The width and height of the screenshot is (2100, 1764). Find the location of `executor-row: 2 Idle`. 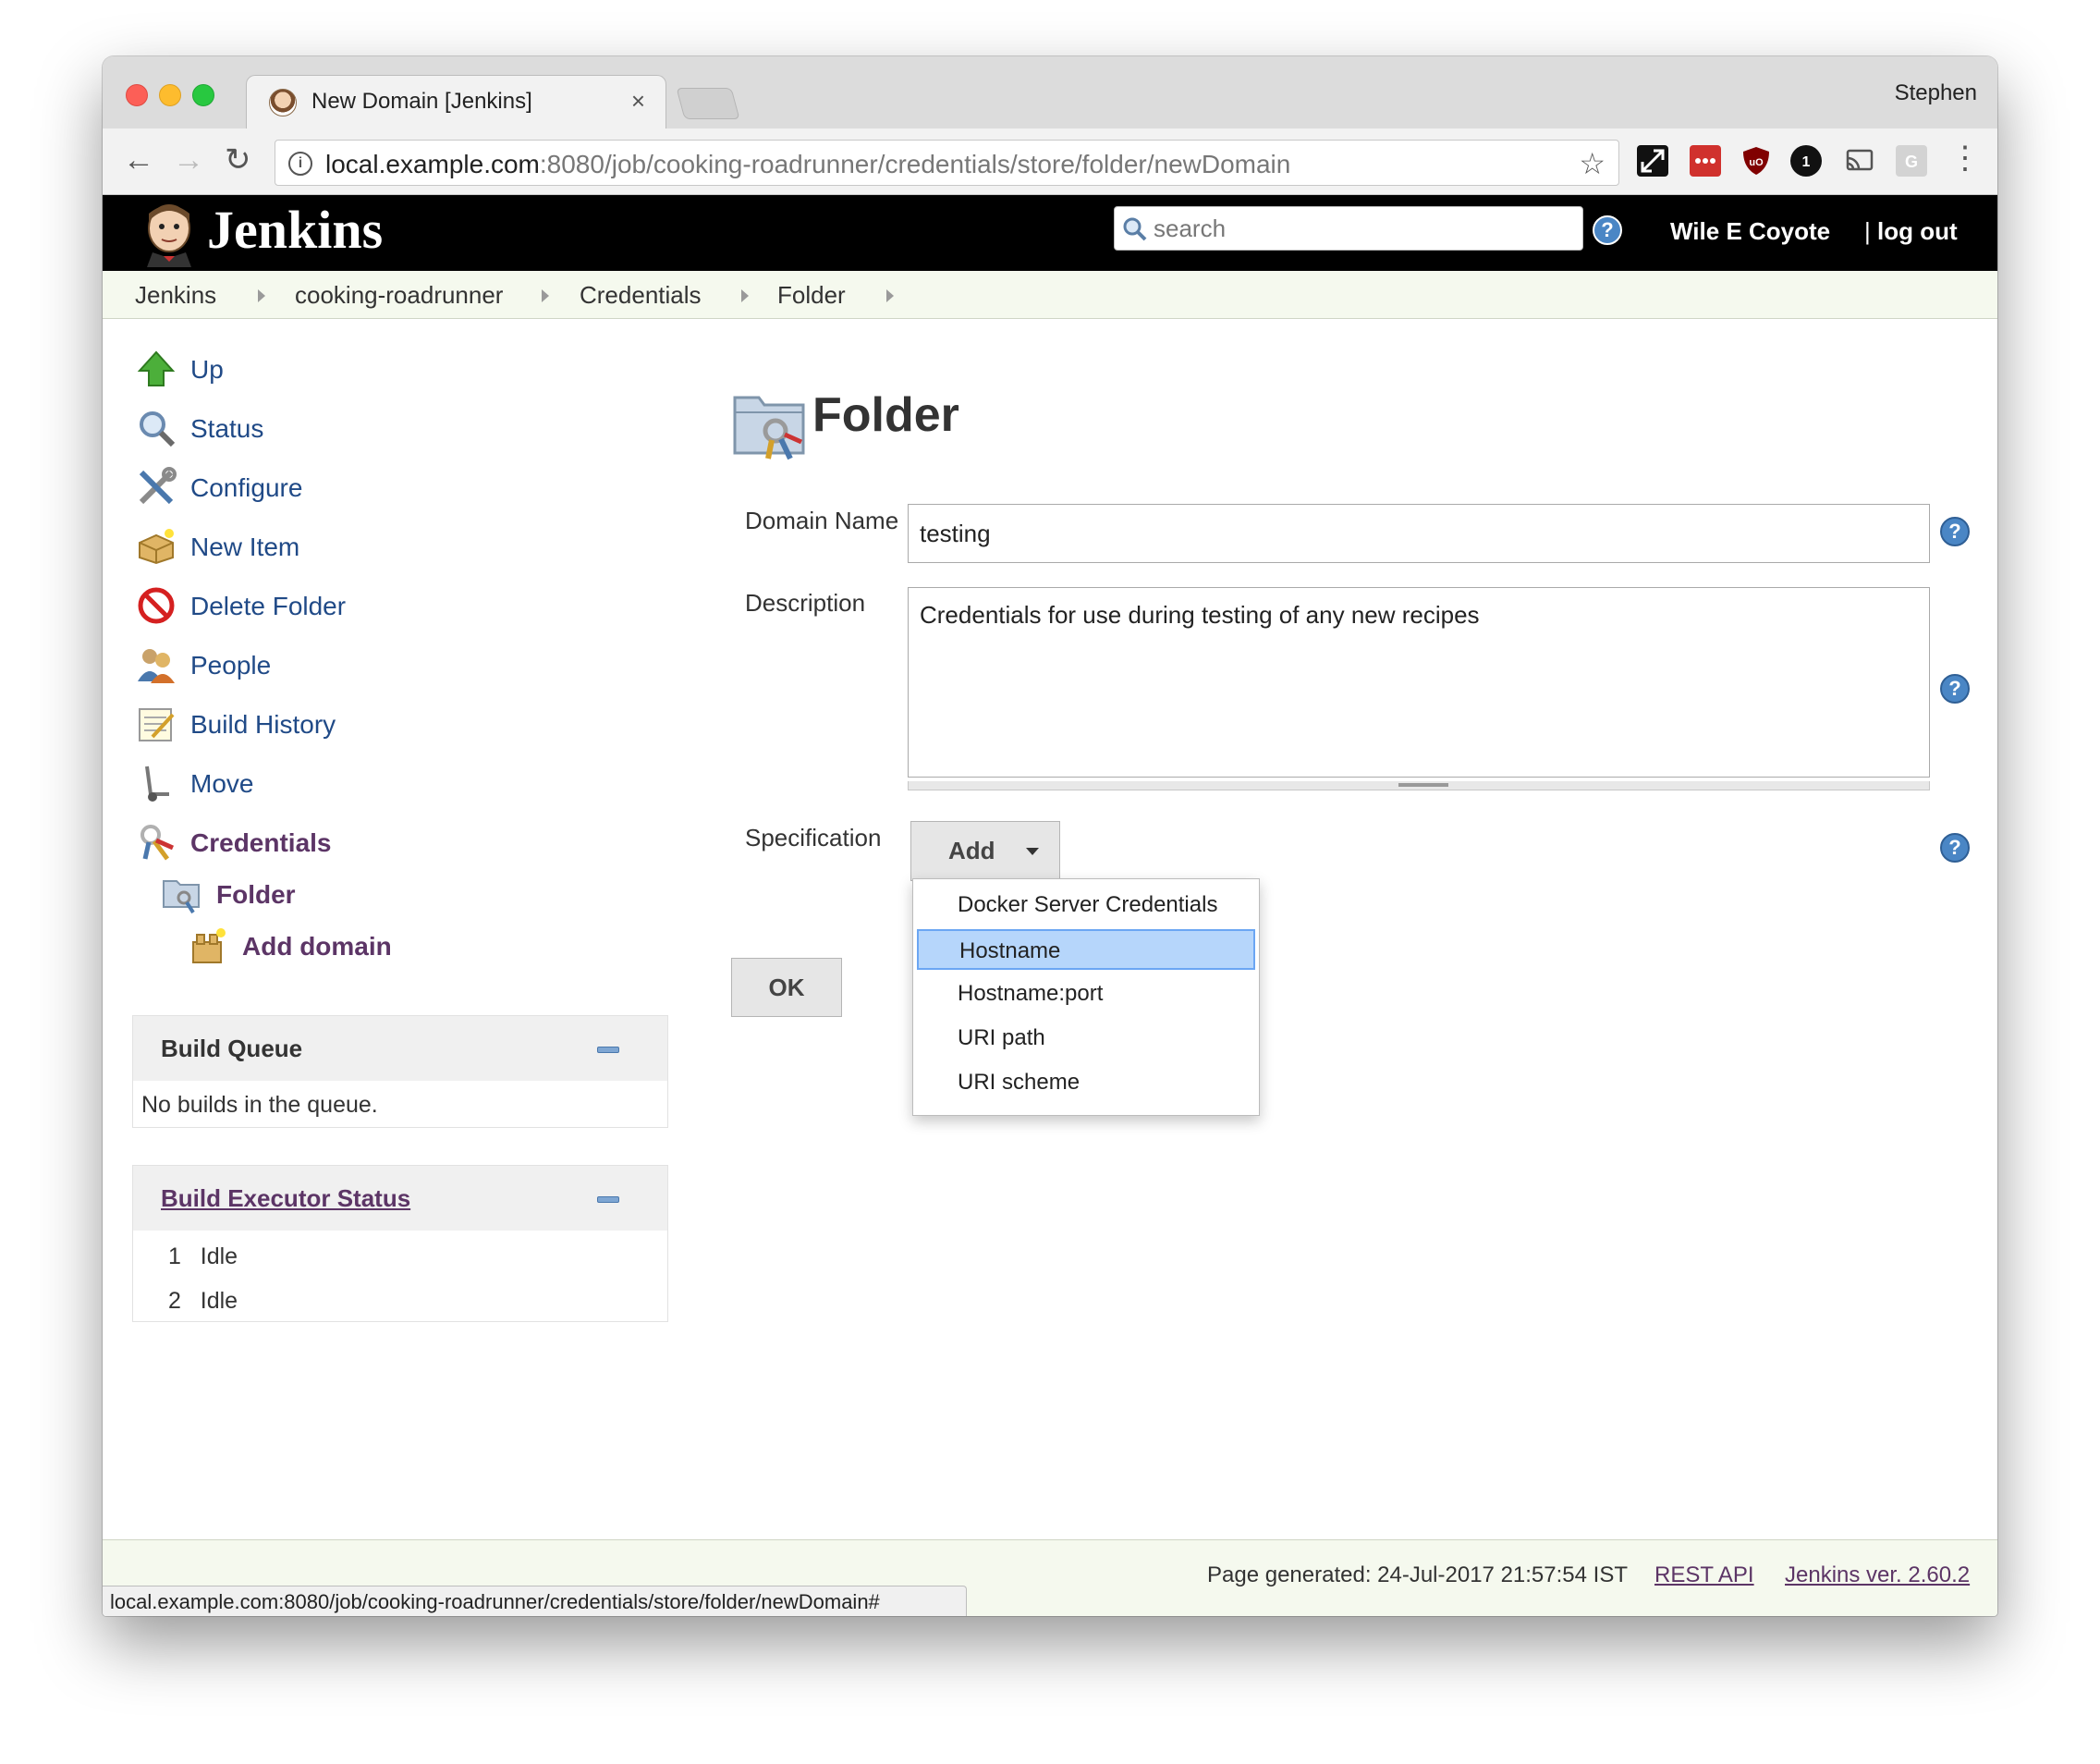

executor-row: 2 Idle is located at coordinates (400, 1301).